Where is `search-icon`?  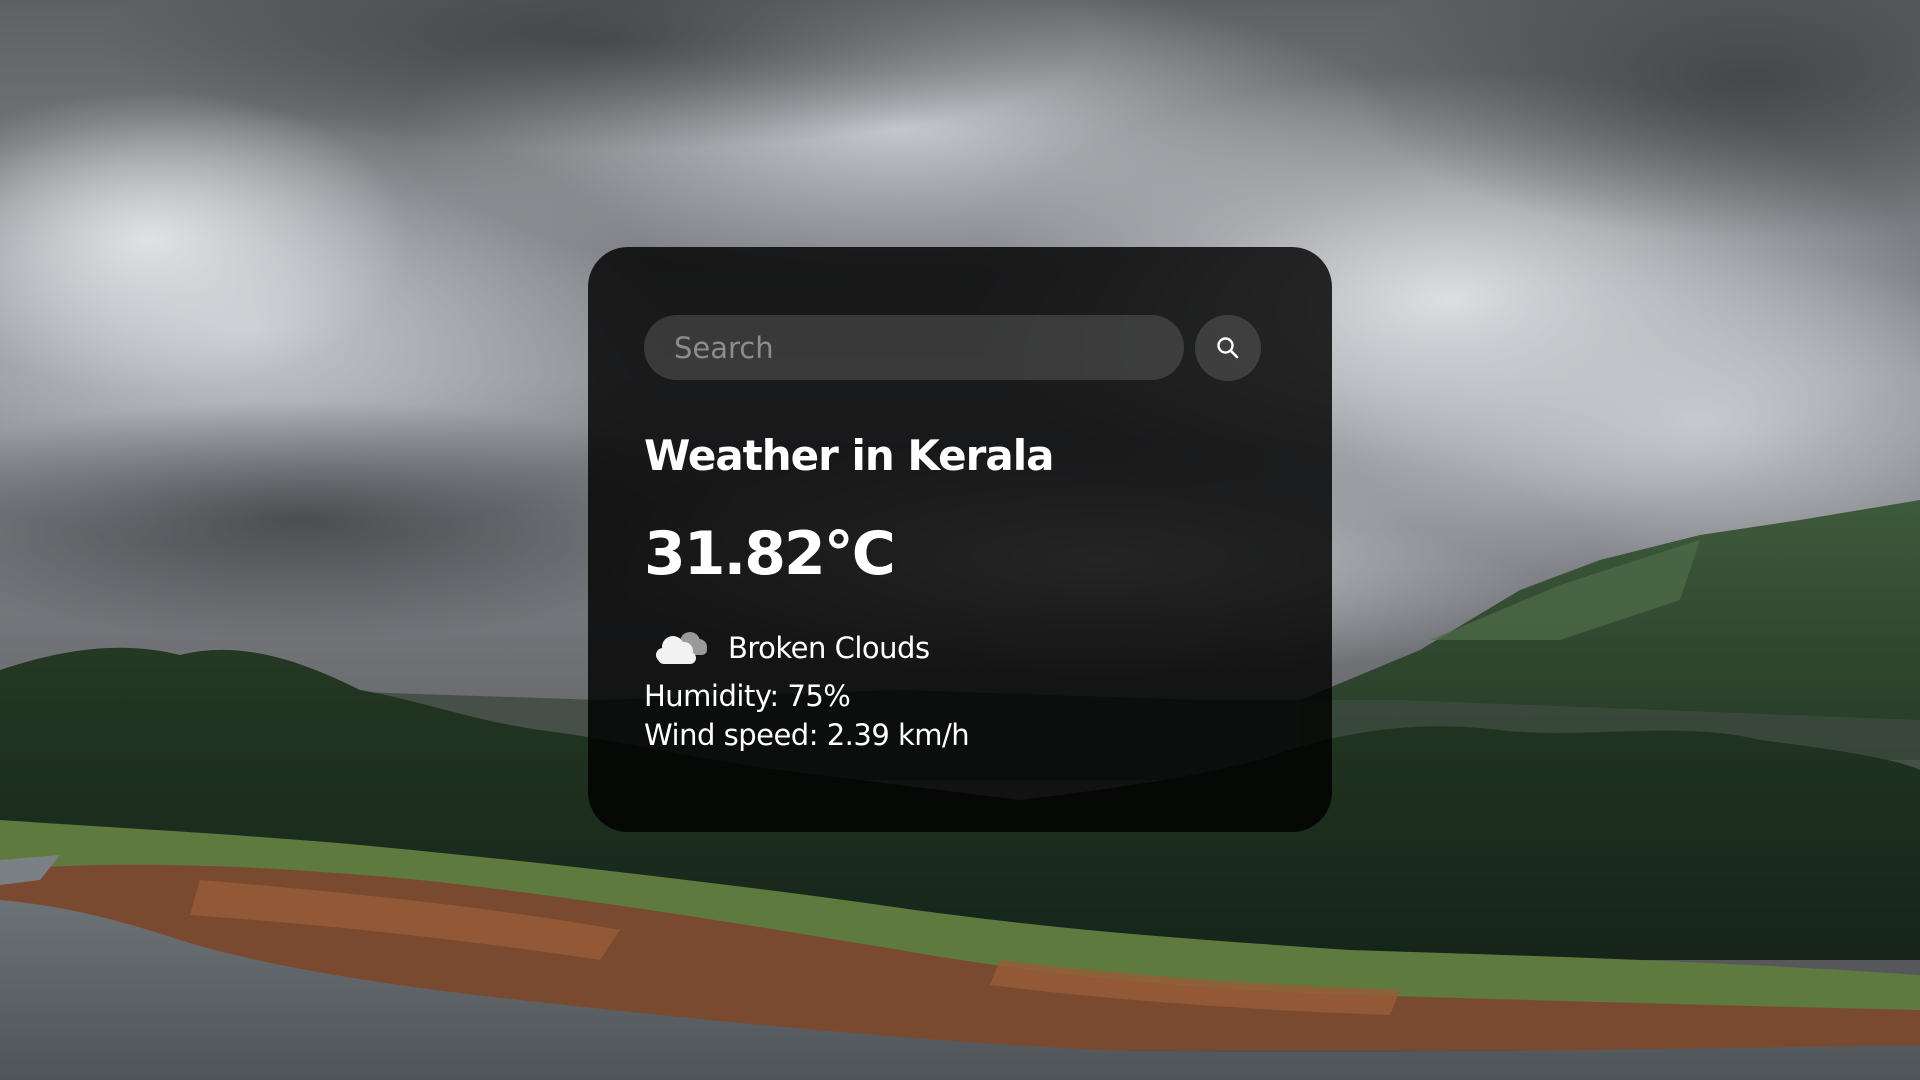
search-icon is located at coordinates (1228, 347).